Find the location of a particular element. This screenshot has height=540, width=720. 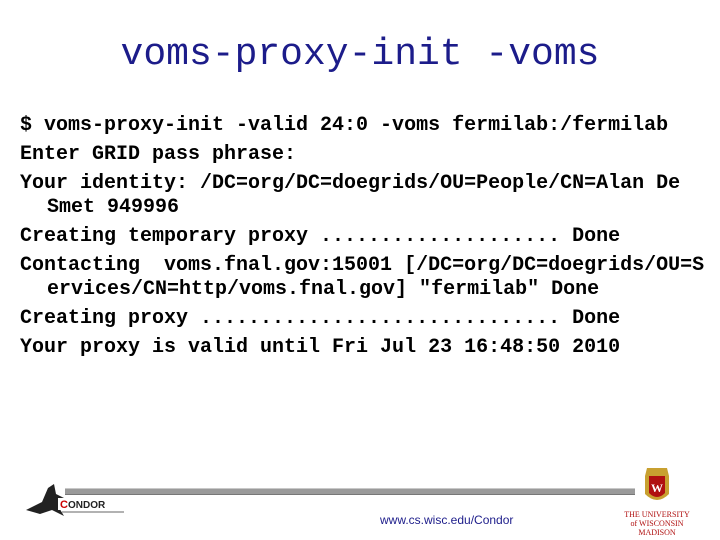

terminal-line: Enter GRID pass phrase: is located at coordinates (158, 154).